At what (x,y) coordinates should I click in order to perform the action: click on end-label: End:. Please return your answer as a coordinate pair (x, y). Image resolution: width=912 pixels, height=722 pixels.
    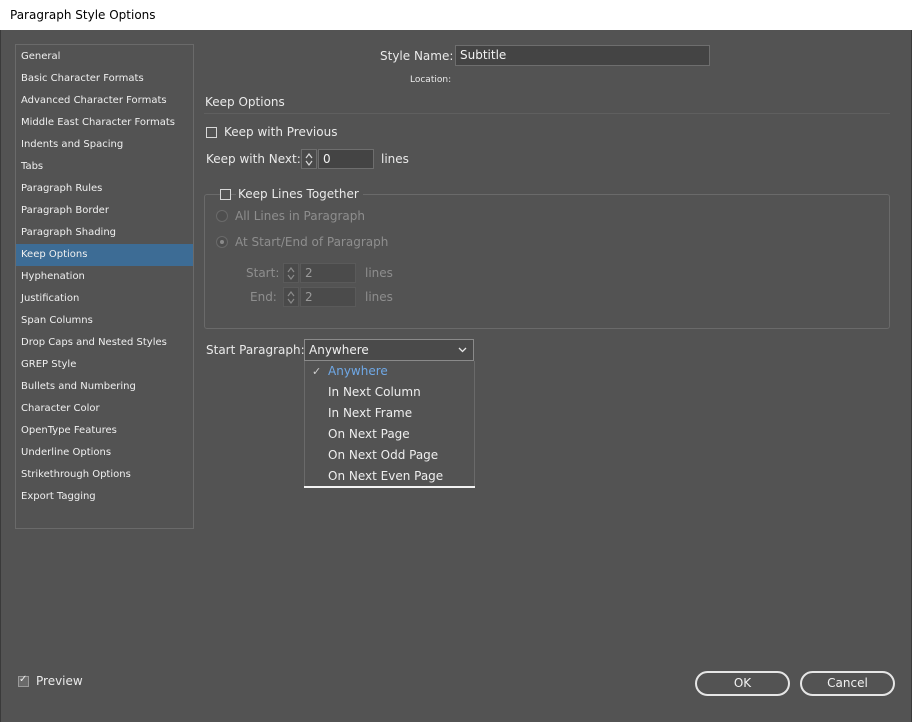
    Looking at the image, I should click on (263, 297).